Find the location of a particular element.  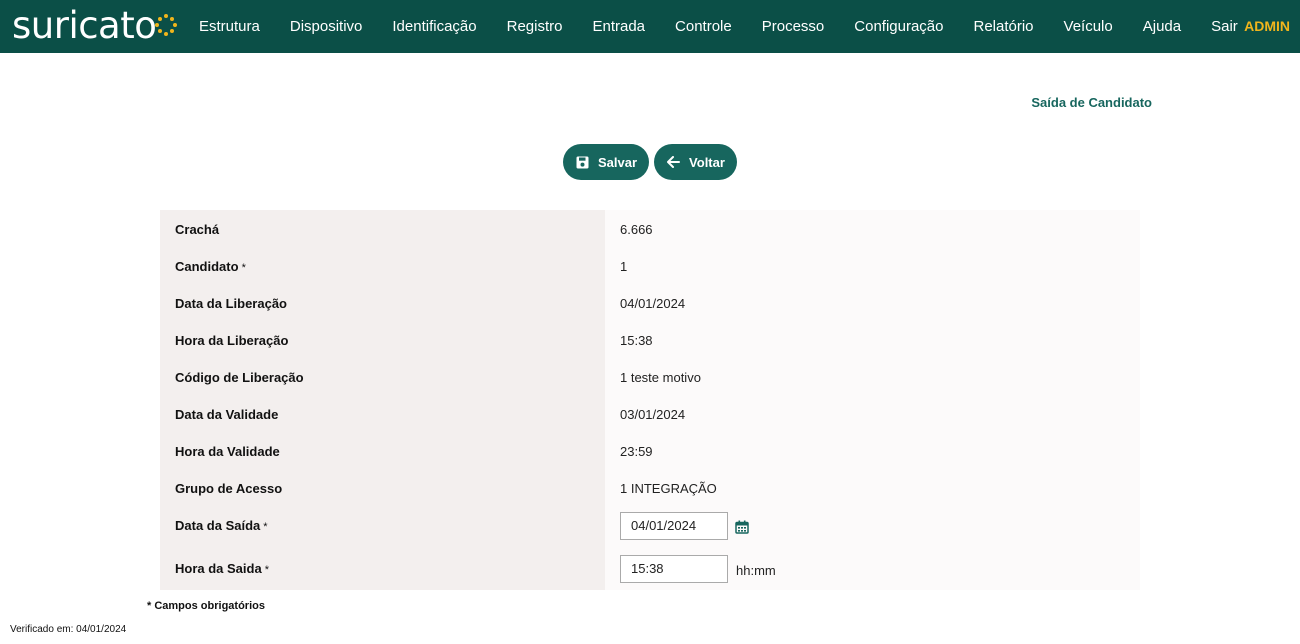

verified-date: Verificado em: 04/01/2024 is located at coordinates (68, 629).